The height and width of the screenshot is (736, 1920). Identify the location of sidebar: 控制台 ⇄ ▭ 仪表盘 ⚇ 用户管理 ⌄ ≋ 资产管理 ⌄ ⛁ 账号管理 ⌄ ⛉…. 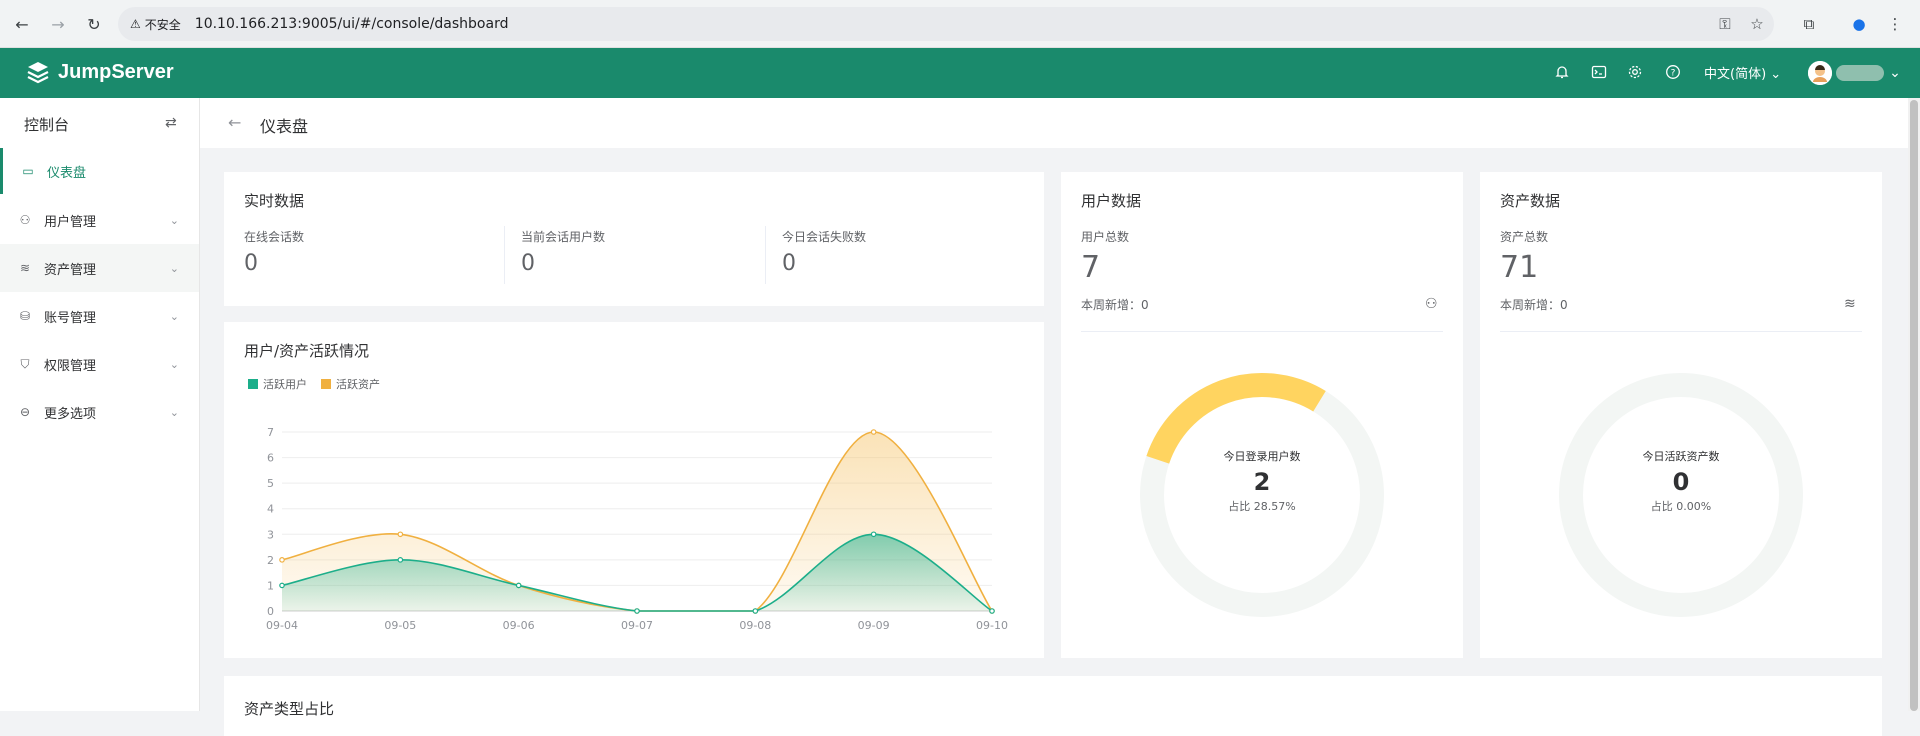
(100, 404).